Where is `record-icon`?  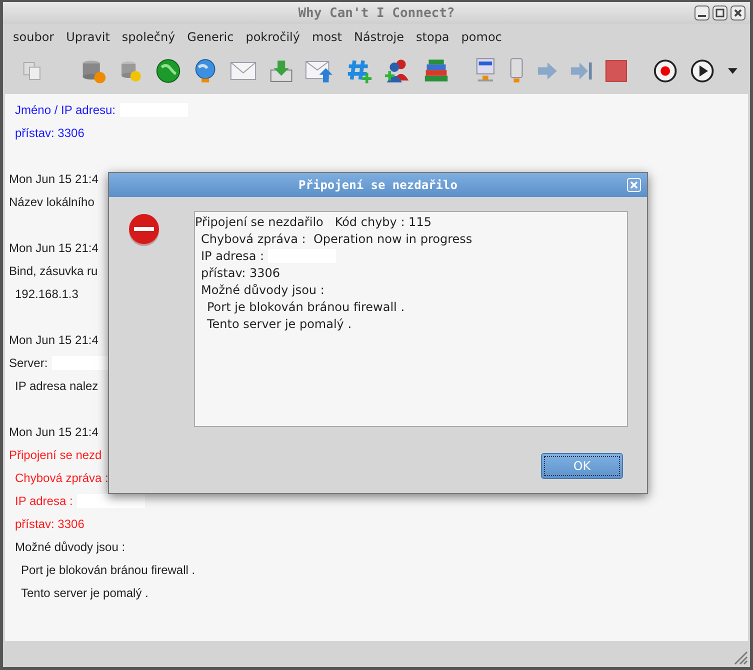
record-icon is located at coordinates (665, 71).